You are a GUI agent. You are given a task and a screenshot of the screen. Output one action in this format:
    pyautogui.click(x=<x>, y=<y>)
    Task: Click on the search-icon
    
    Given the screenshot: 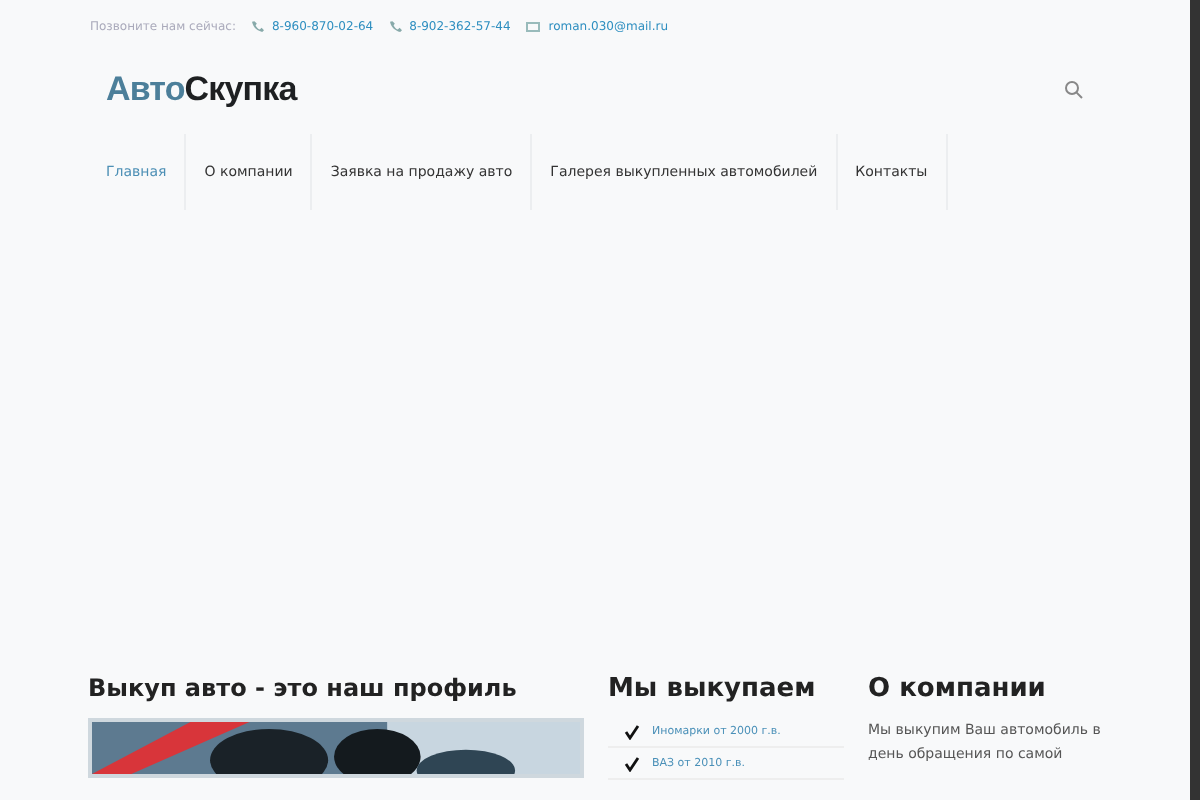 What is the action you would take?
    pyautogui.click(x=1074, y=90)
    